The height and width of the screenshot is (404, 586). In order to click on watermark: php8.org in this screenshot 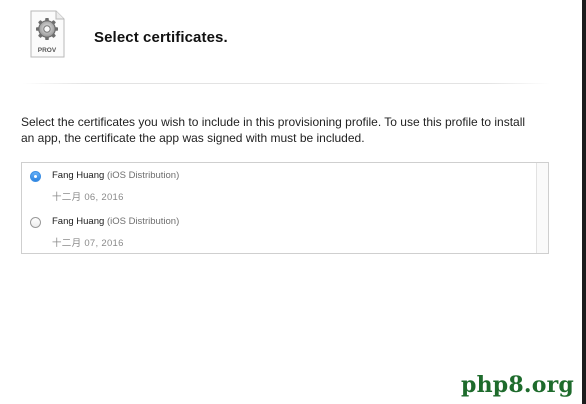, I will do `click(517, 385)`.